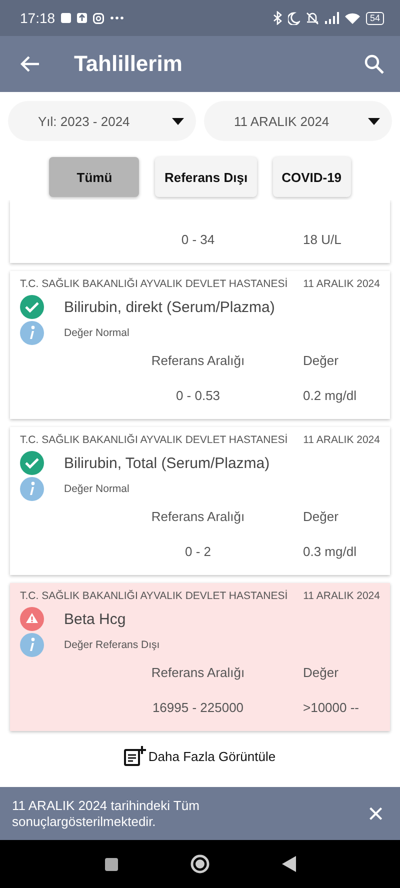 The image size is (400, 888). Describe the element at coordinates (198, 395) in the screenshot. I see `reference-range: 0 - 0.53` at that location.